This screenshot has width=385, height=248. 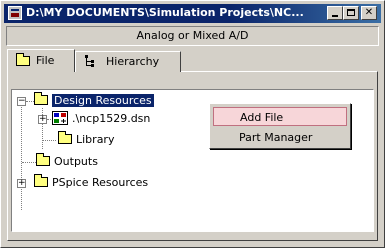 I want to click on menu-item-part-manager: Part Manager, so click(x=280, y=137).